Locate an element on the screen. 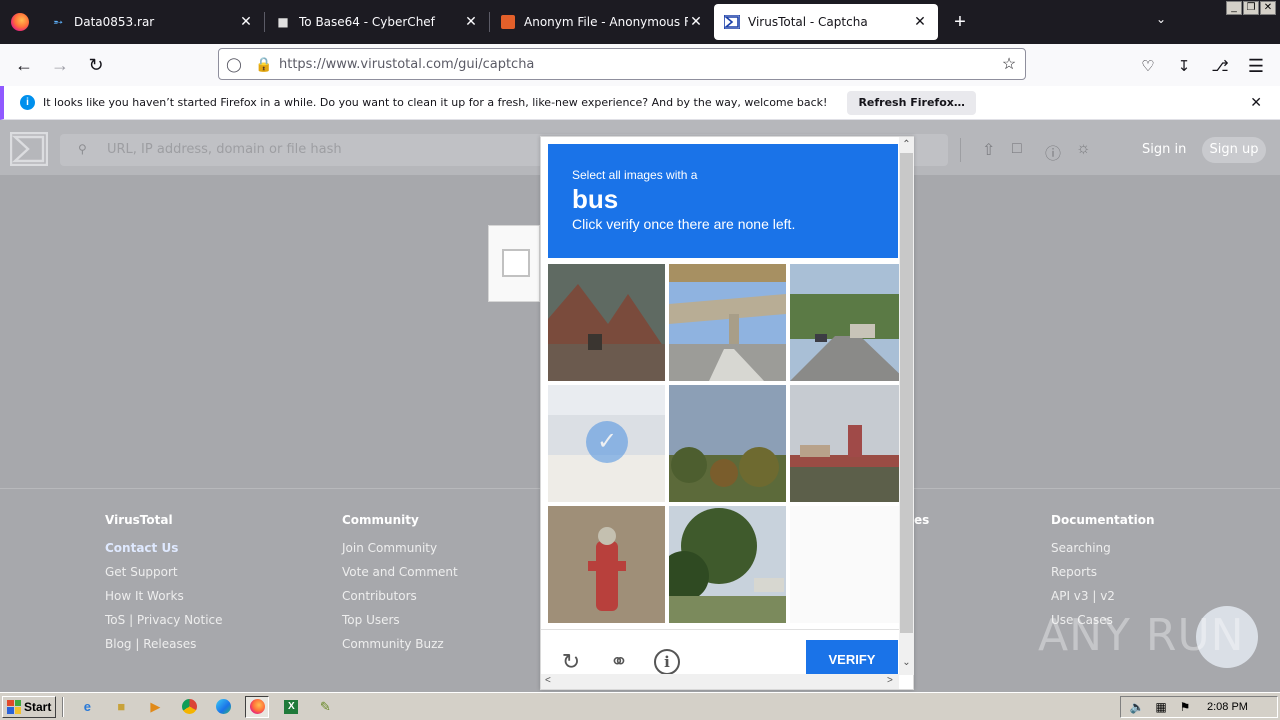 The image size is (1280, 720). captcha-tile-trees-sky is located at coordinates (727, 443).